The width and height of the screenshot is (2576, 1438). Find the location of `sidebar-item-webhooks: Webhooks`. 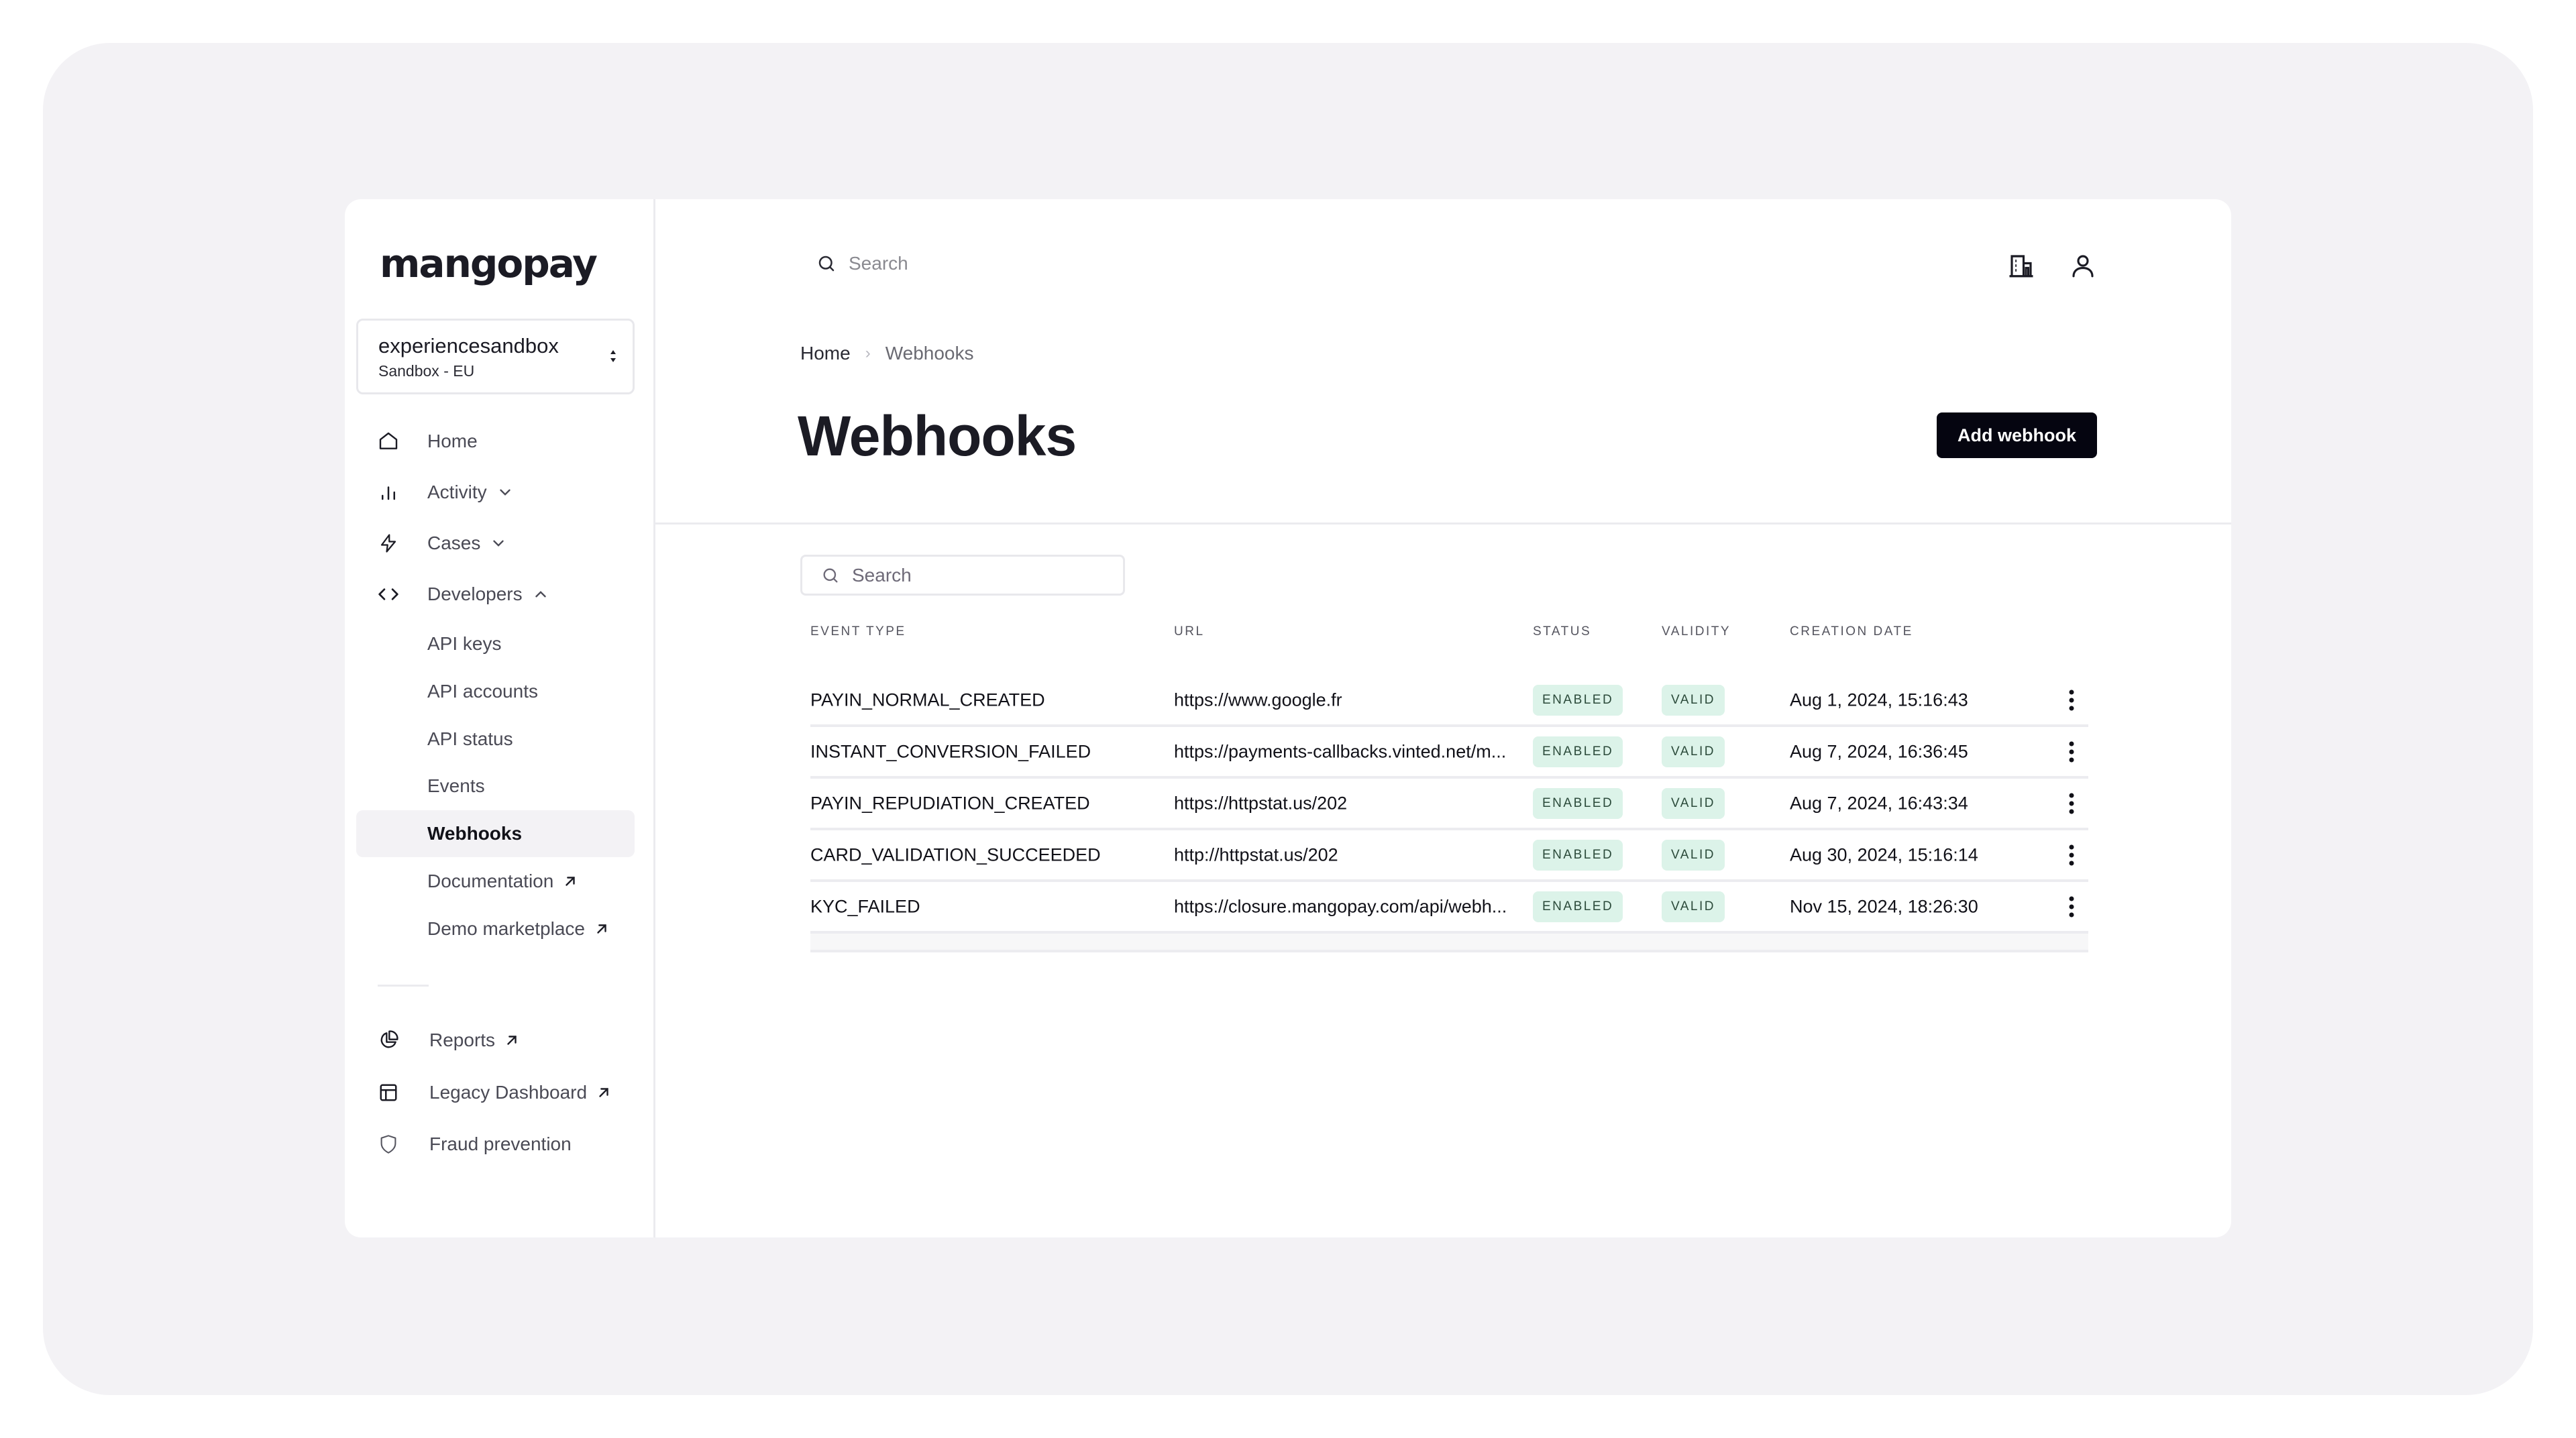

sidebar-item-webhooks: Webhooks is located at coordinates (495, 834).